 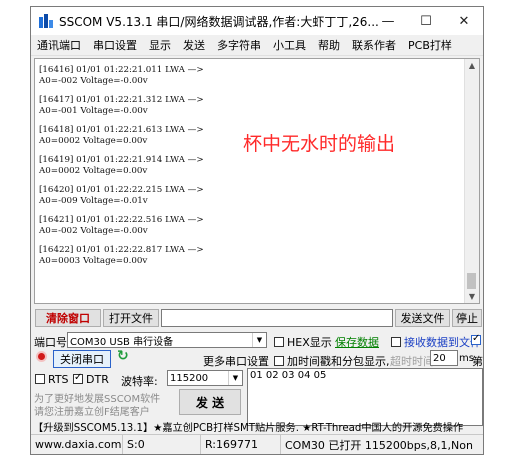 What do you see at coordinates (241, 444) in the screenshot?
I see `status-received: R:169771` at bounding box center [241, 444].